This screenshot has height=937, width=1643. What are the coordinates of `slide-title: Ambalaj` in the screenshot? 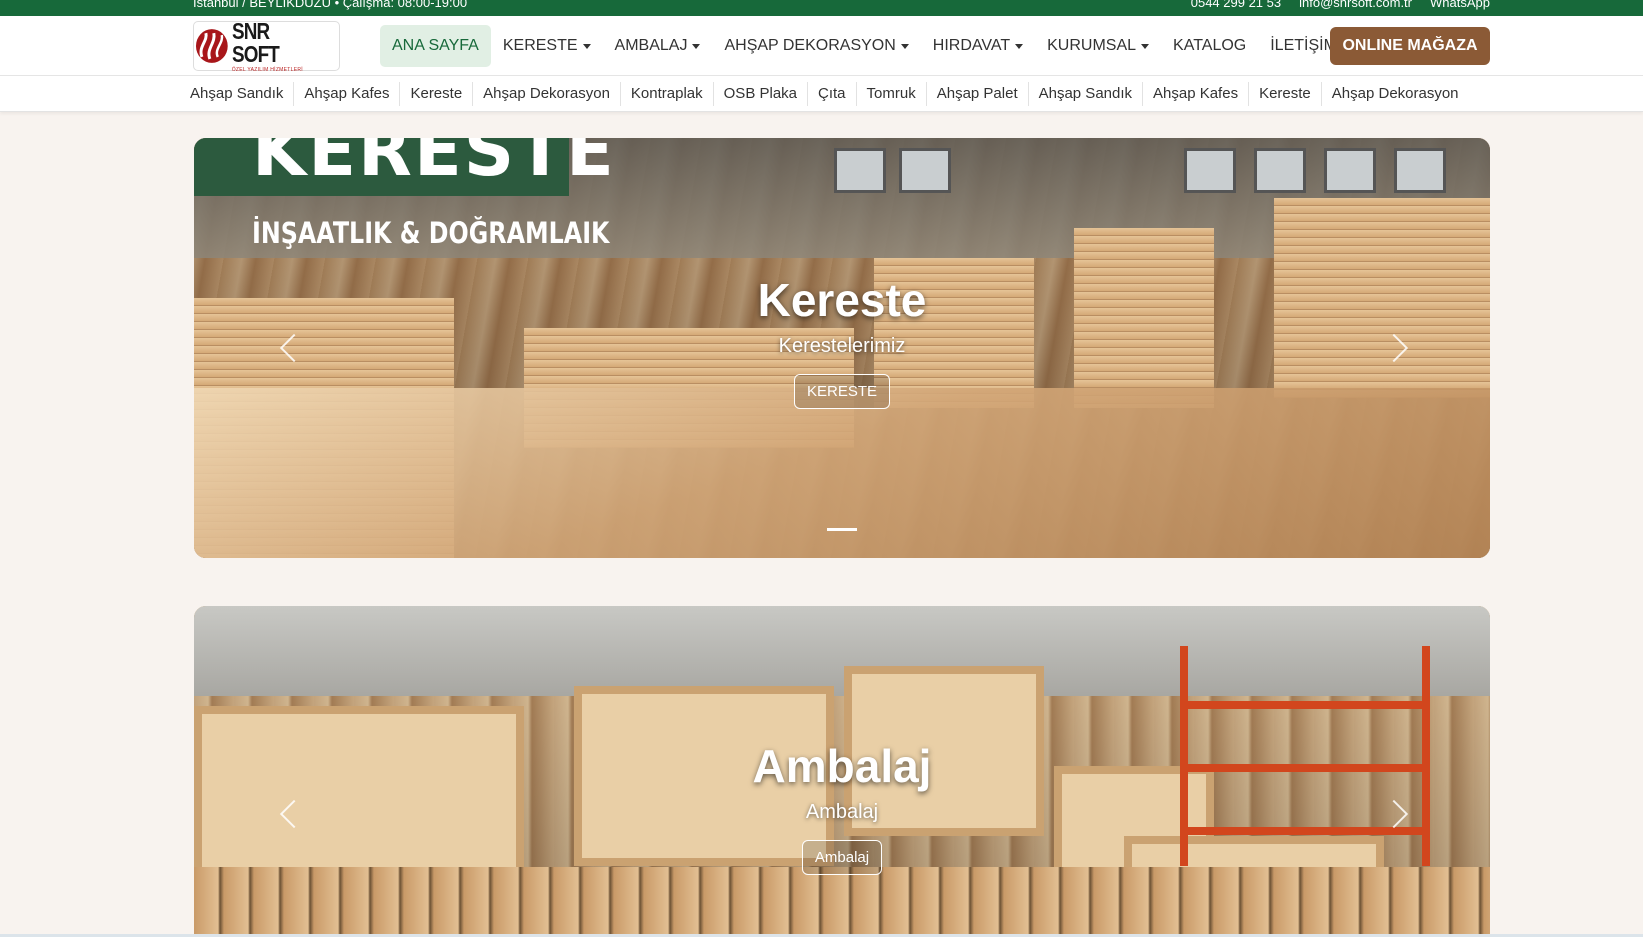 It's located at (842, 766).